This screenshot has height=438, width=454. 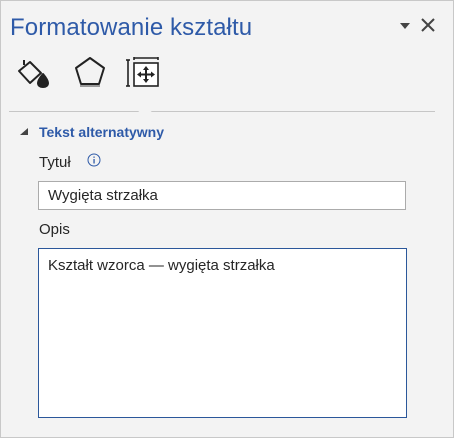 What do you see at coordinates (54, 229) in the screenshot?
I see `description-label: Opis` at bounding box center [54, 229].